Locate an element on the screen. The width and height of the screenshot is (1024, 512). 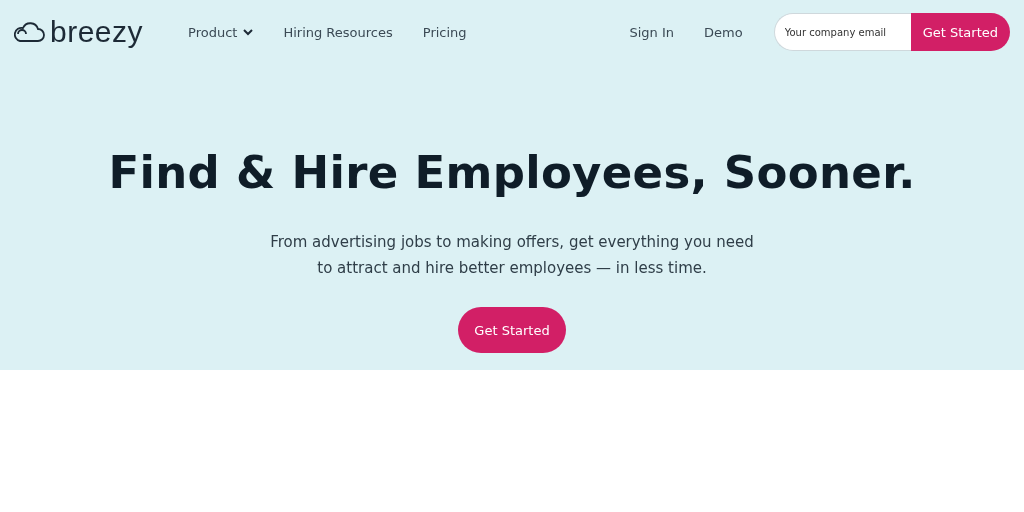
cloud-icon is located at coordinates (30, 32).